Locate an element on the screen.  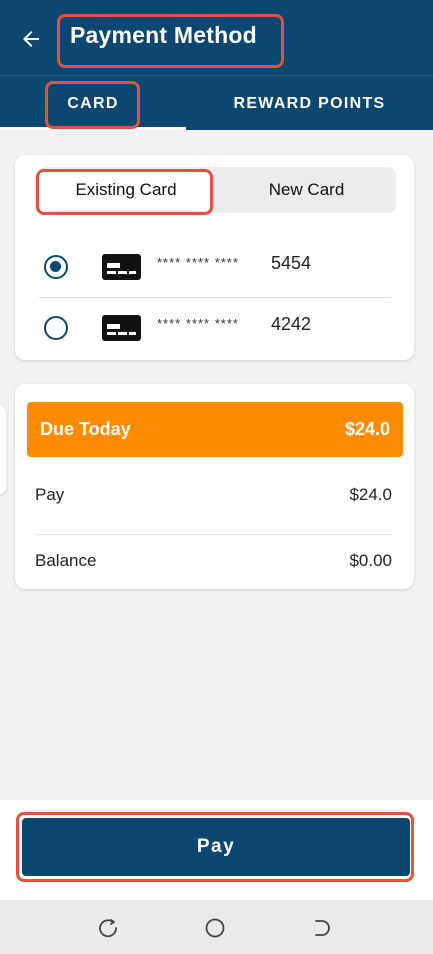
recent-apps-button is located at coordinates (109, 928).